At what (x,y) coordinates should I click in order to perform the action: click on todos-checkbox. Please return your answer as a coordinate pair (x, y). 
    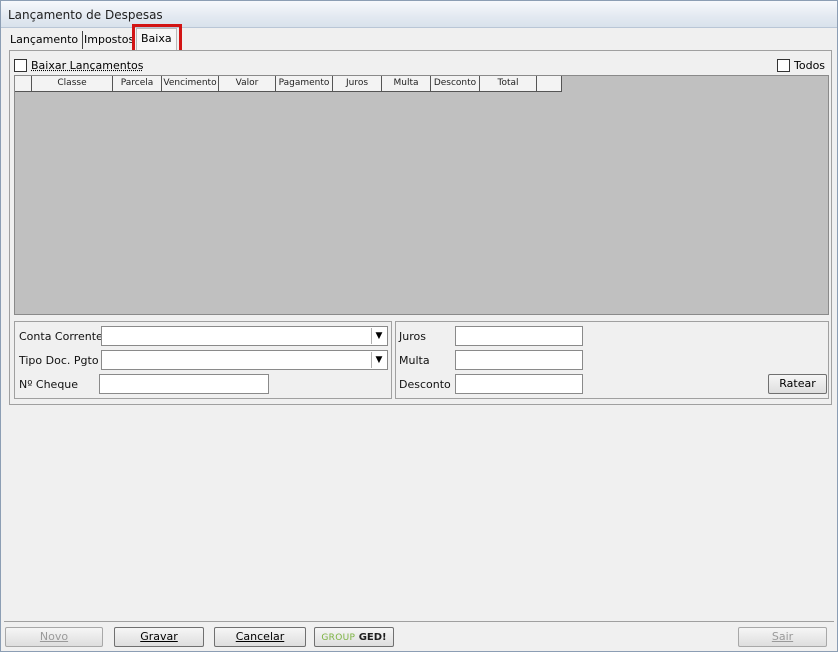
    Looking at the image, I should click on (783, 65).